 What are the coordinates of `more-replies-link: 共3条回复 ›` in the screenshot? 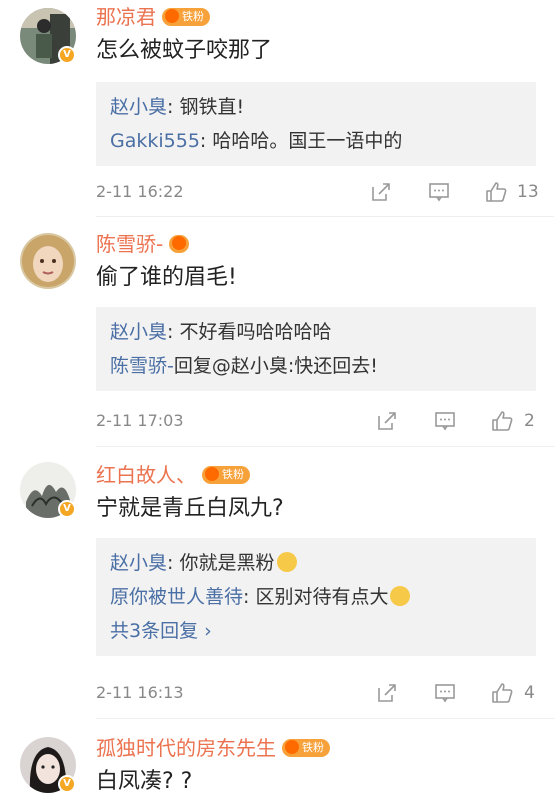 It's located at (316, 631).